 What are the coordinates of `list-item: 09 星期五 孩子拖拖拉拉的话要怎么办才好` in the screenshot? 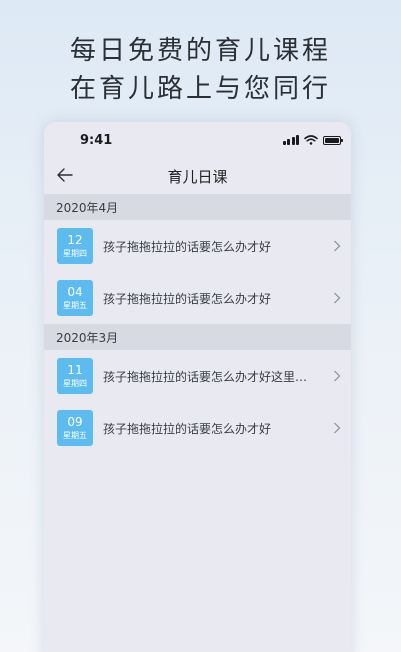 It's located at (197, 428).